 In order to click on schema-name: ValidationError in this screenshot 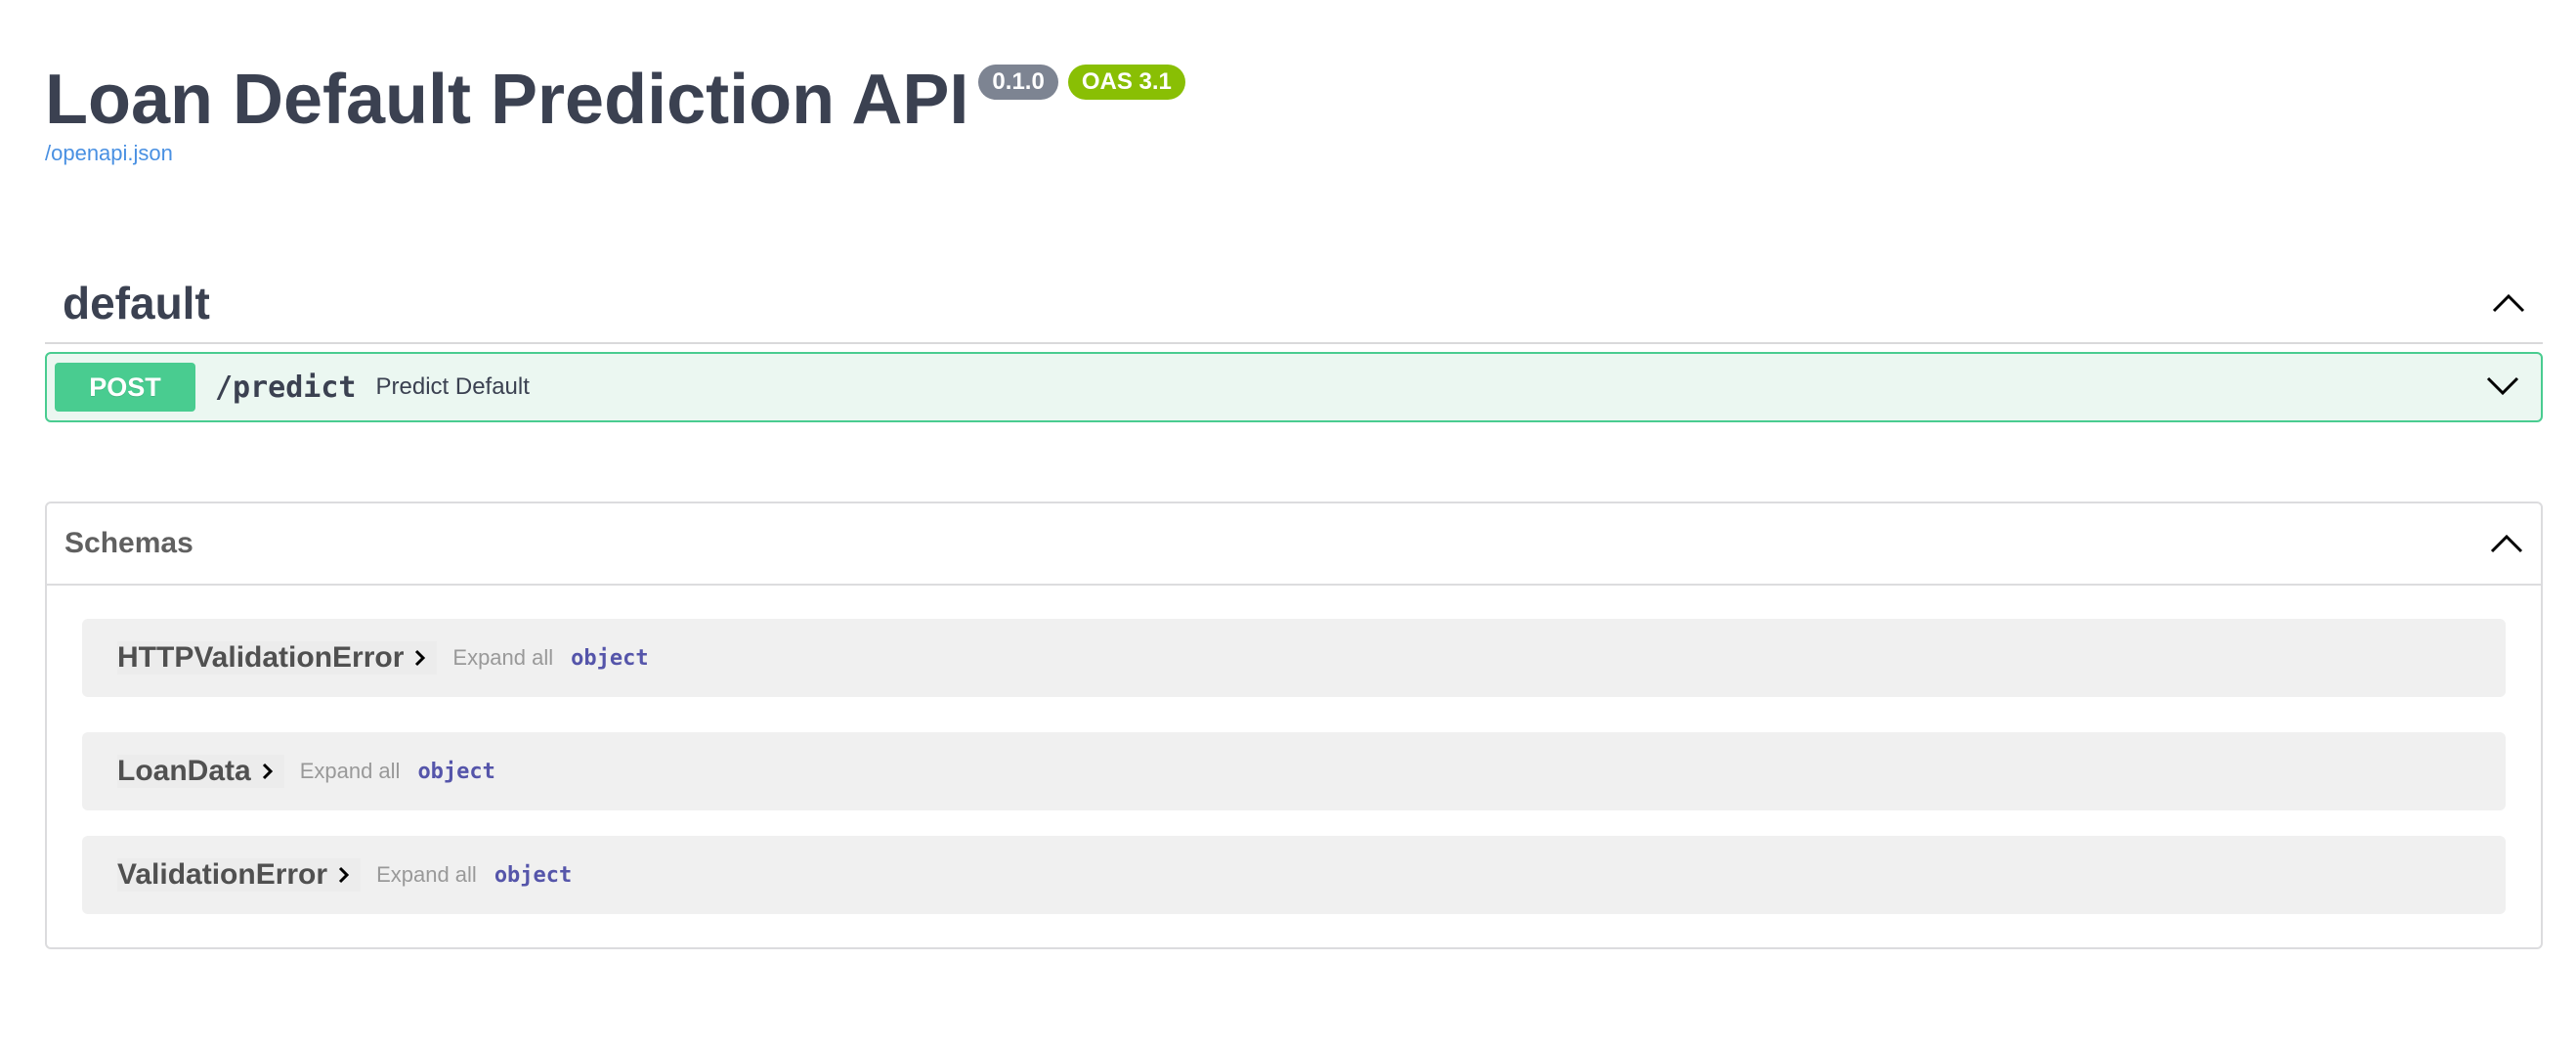, I will do `click(223, 874)`.